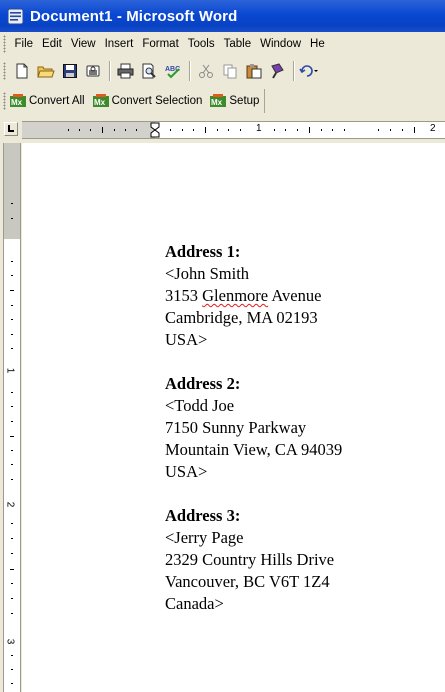  Describe the element at coordinates (134, 16) in the screenshot. I see `window-title: Document1 - Microsoft Word` at that location.